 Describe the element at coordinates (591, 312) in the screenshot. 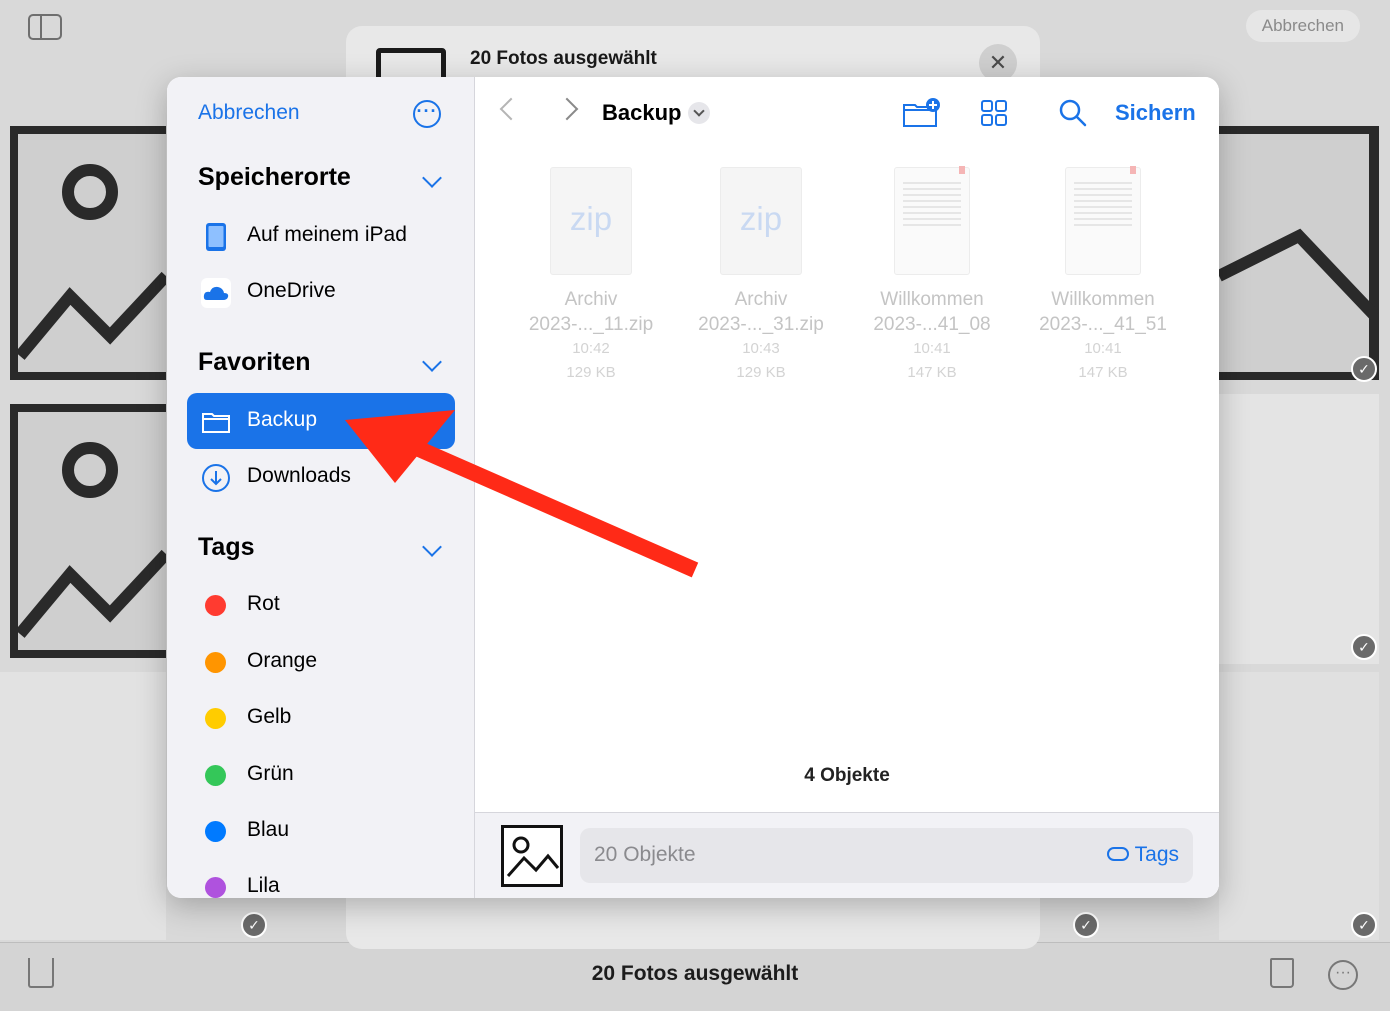

I see `file-name: Archiv 2023-..._11.zip` at that location.